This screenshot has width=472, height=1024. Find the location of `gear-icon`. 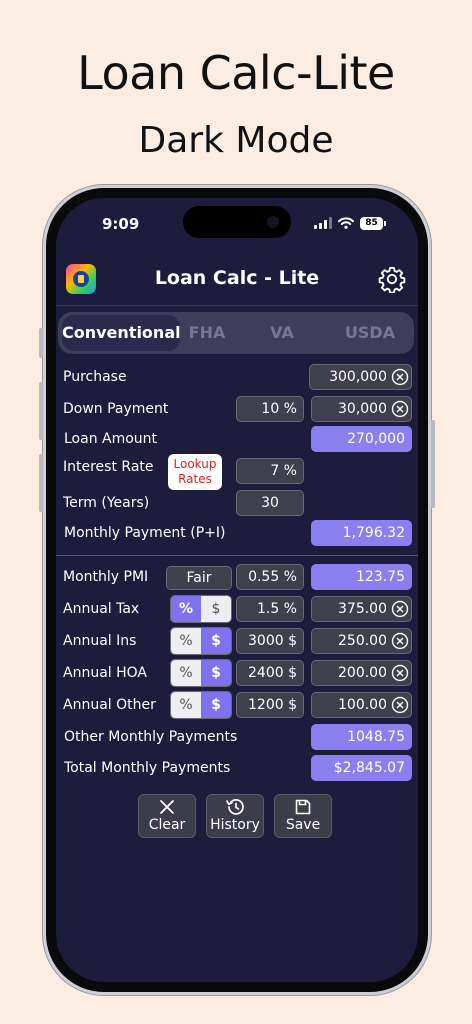

gear-icon is located at coordinates (392, 279).